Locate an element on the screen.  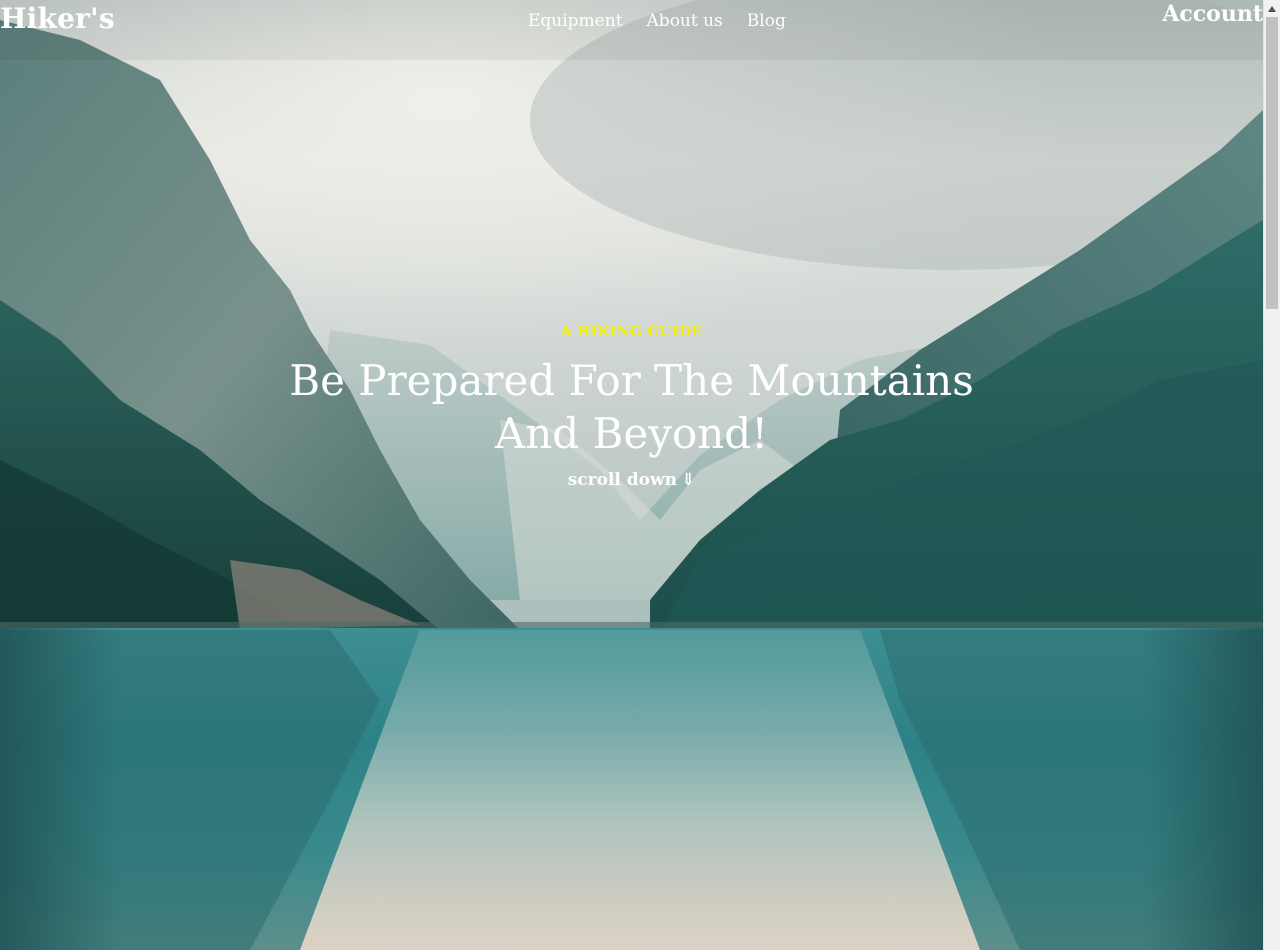
scroll-down-link: scroll down ⇓ is located at coordinates (632, 480).